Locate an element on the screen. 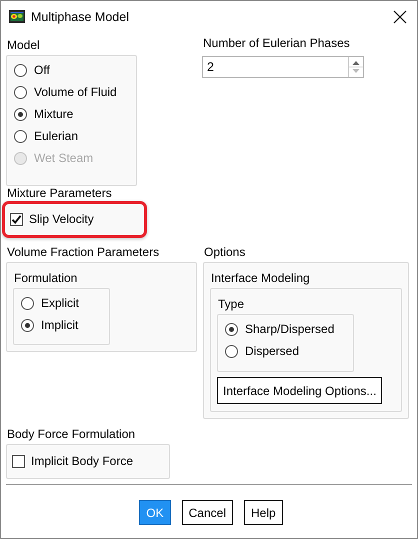  group-label: Volume Fraction Parameters is located at coordinates (83, 252).